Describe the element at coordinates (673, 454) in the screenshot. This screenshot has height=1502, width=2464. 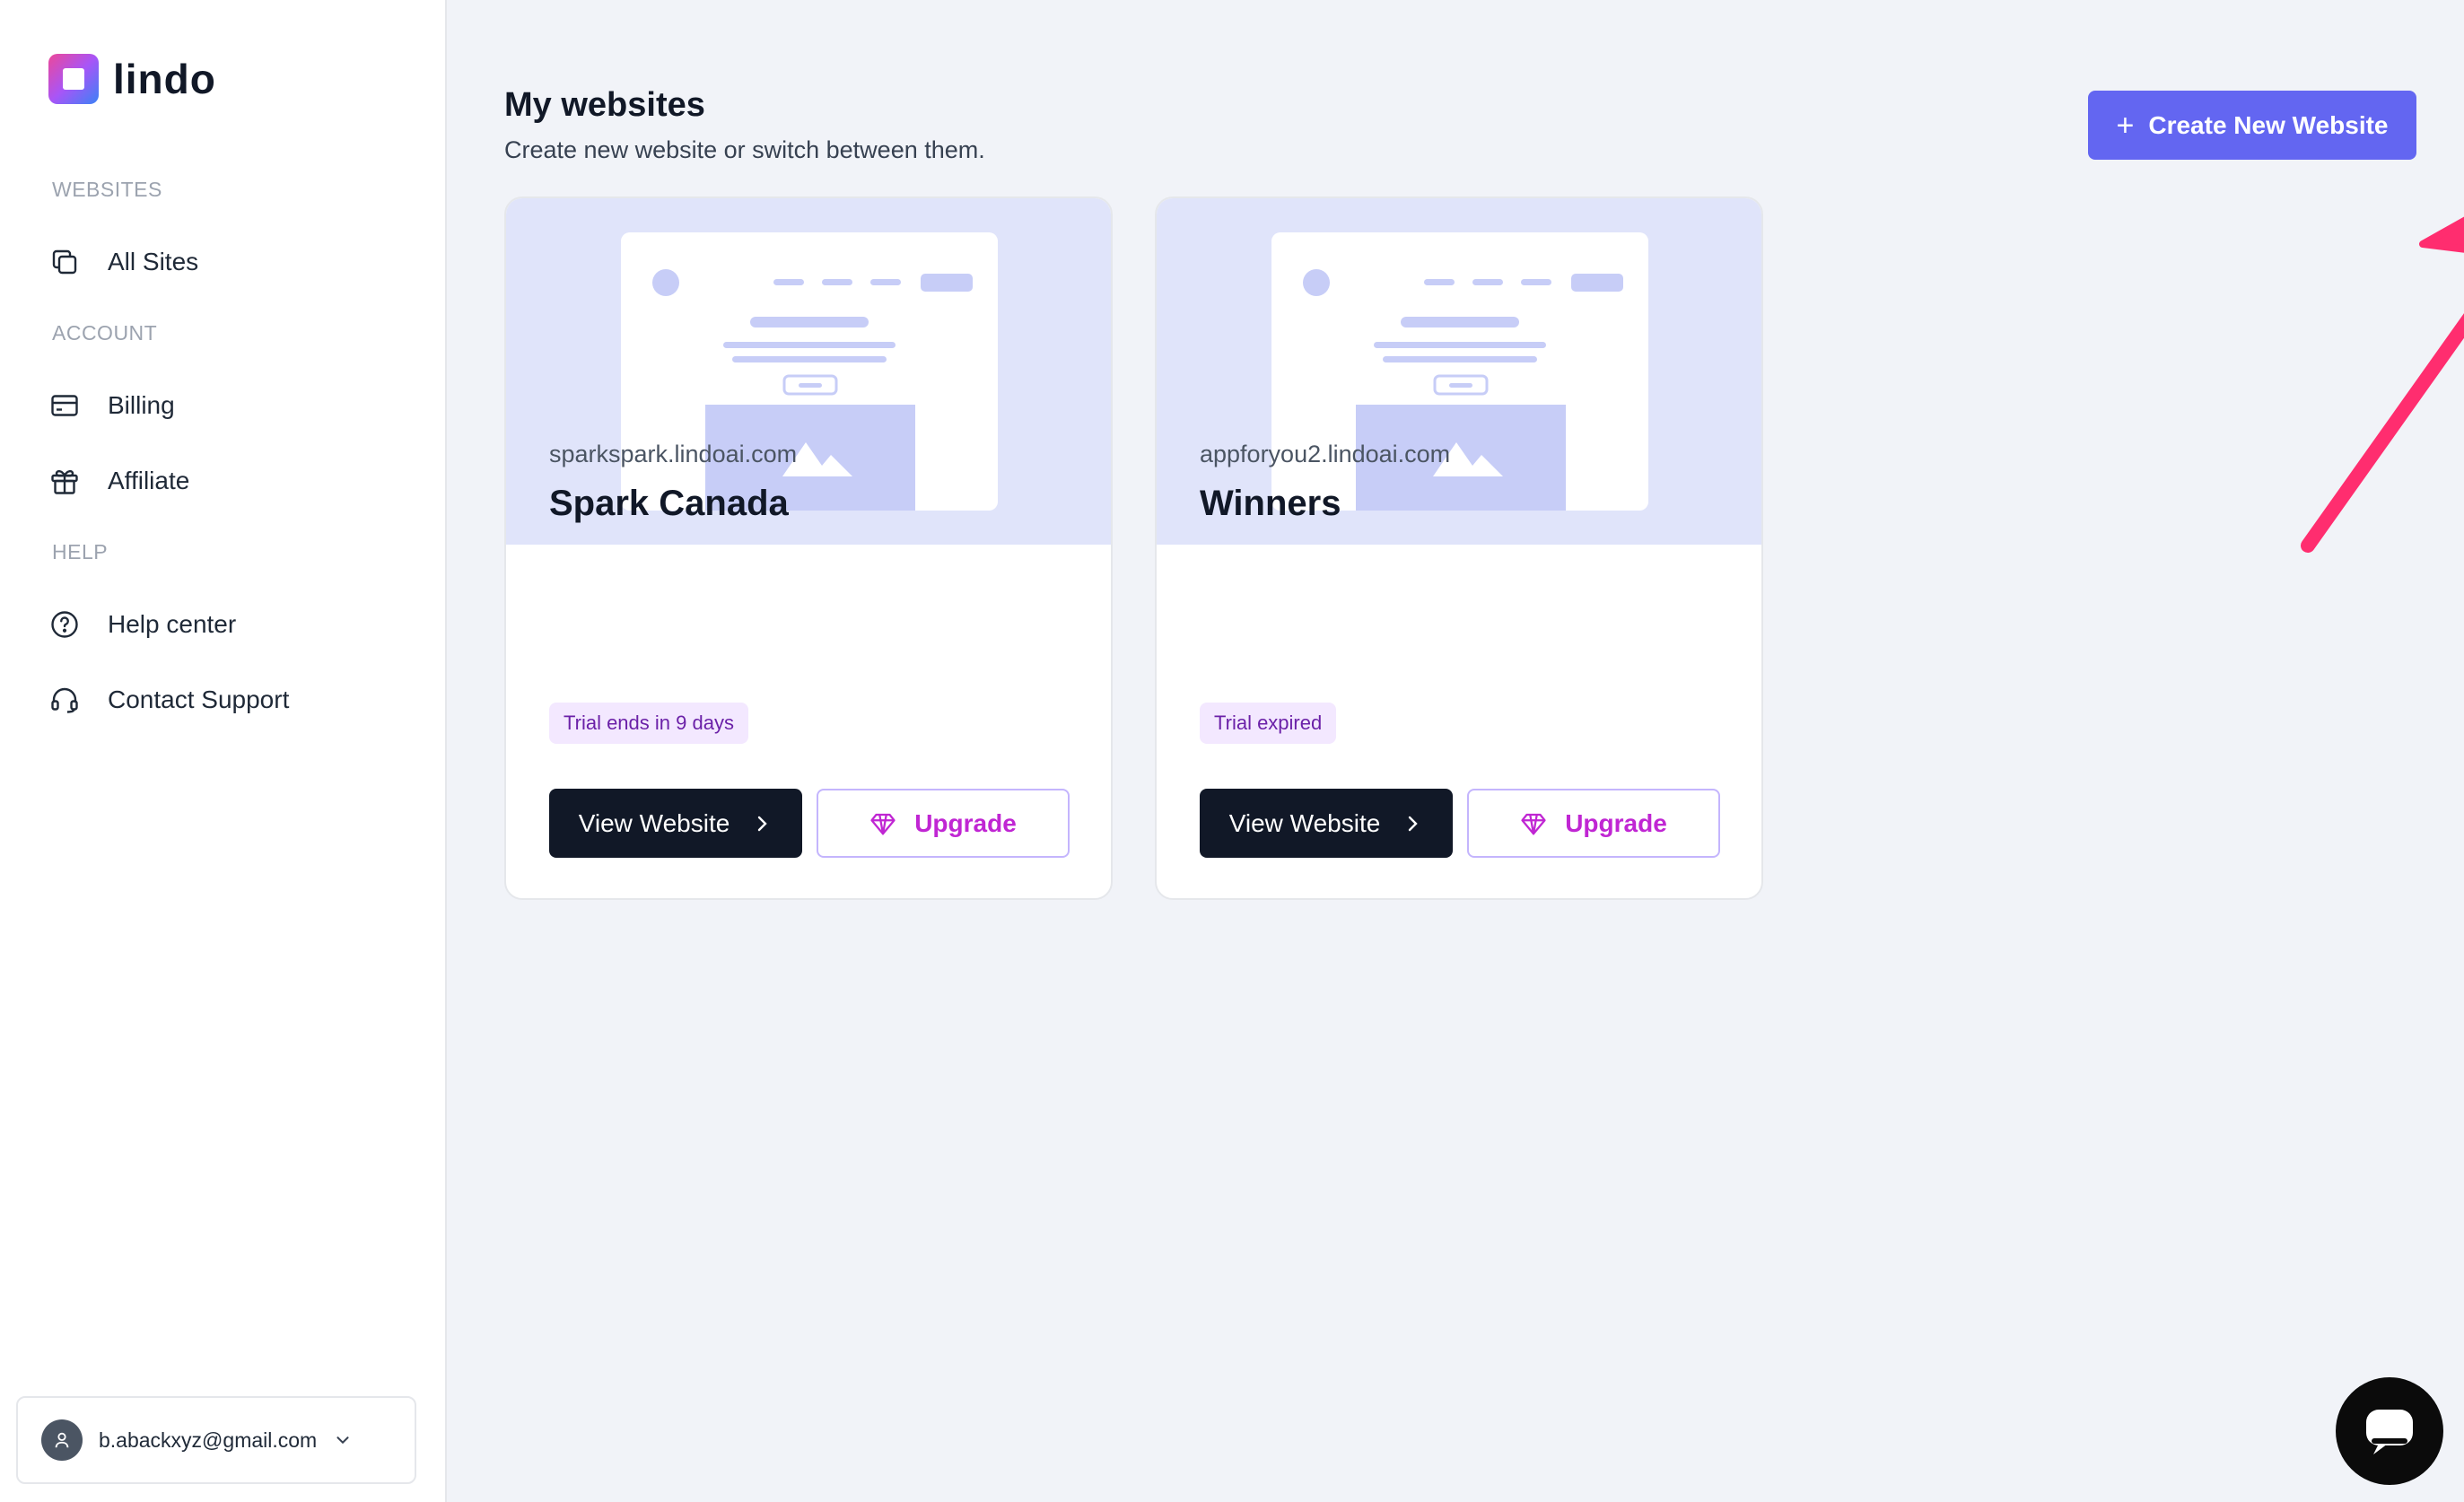
I see `site-domain: sparkspark.lindoai.com` at that location.